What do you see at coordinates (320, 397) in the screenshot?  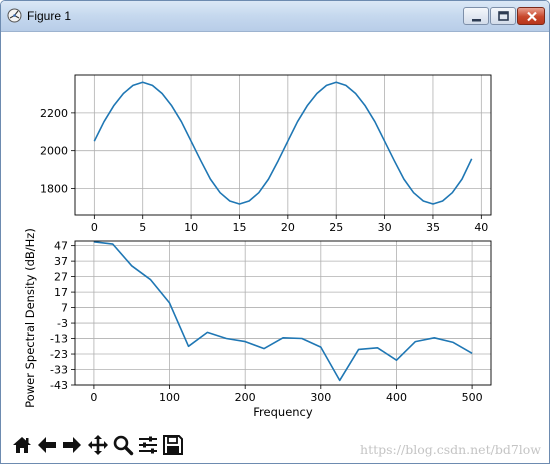 I see `x-tick-label: 300` at bounding box center [320, 397].